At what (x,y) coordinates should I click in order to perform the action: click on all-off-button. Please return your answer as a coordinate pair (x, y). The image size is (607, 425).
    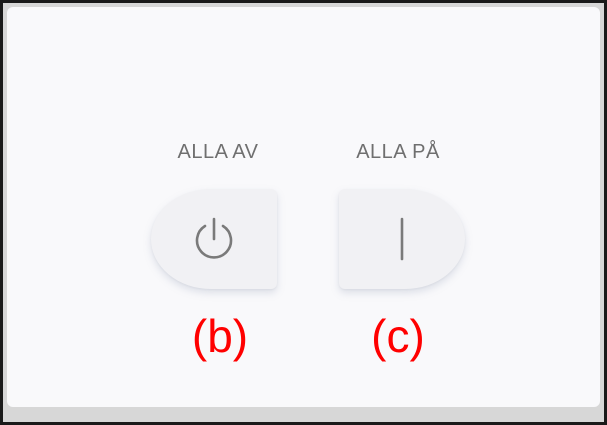
    Looking at the image, I should click on (214, 239).